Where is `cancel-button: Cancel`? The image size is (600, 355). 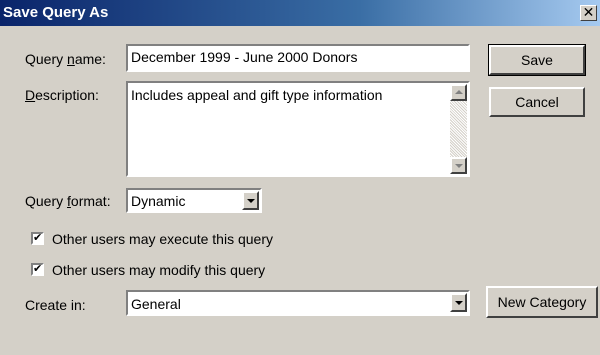 cancel-button: Cancel is located at coordinates (537, 102).